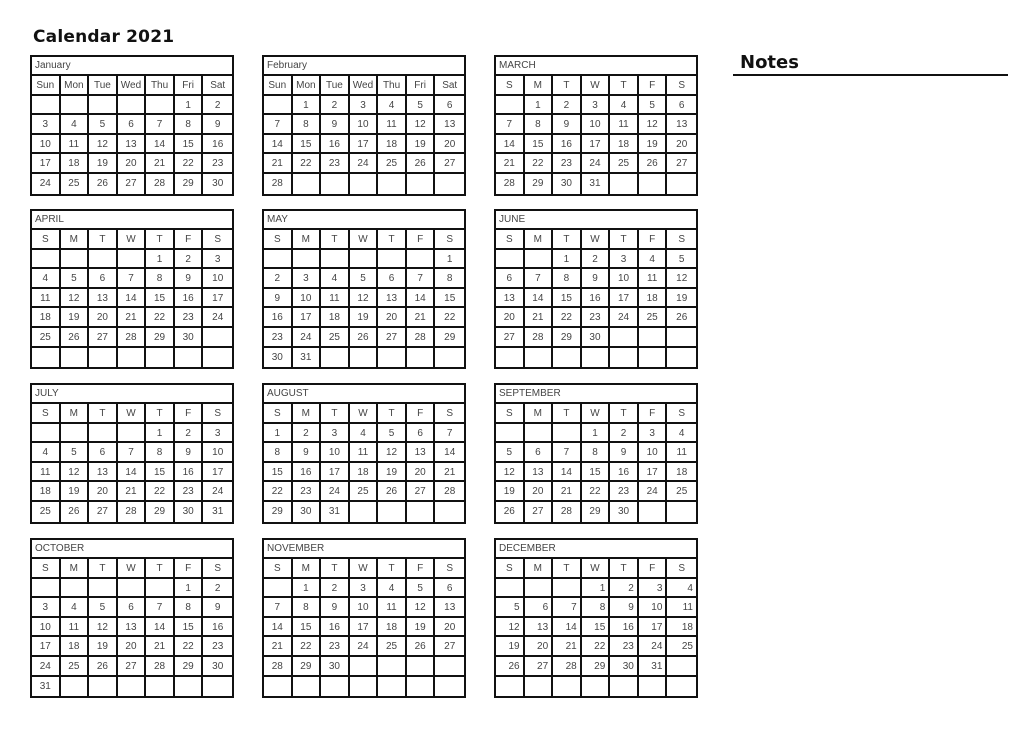  What do you see at coordinates (46, 86) in the screenshot?
I see `weekday-header: Sun` at bounding box center [46, 86].